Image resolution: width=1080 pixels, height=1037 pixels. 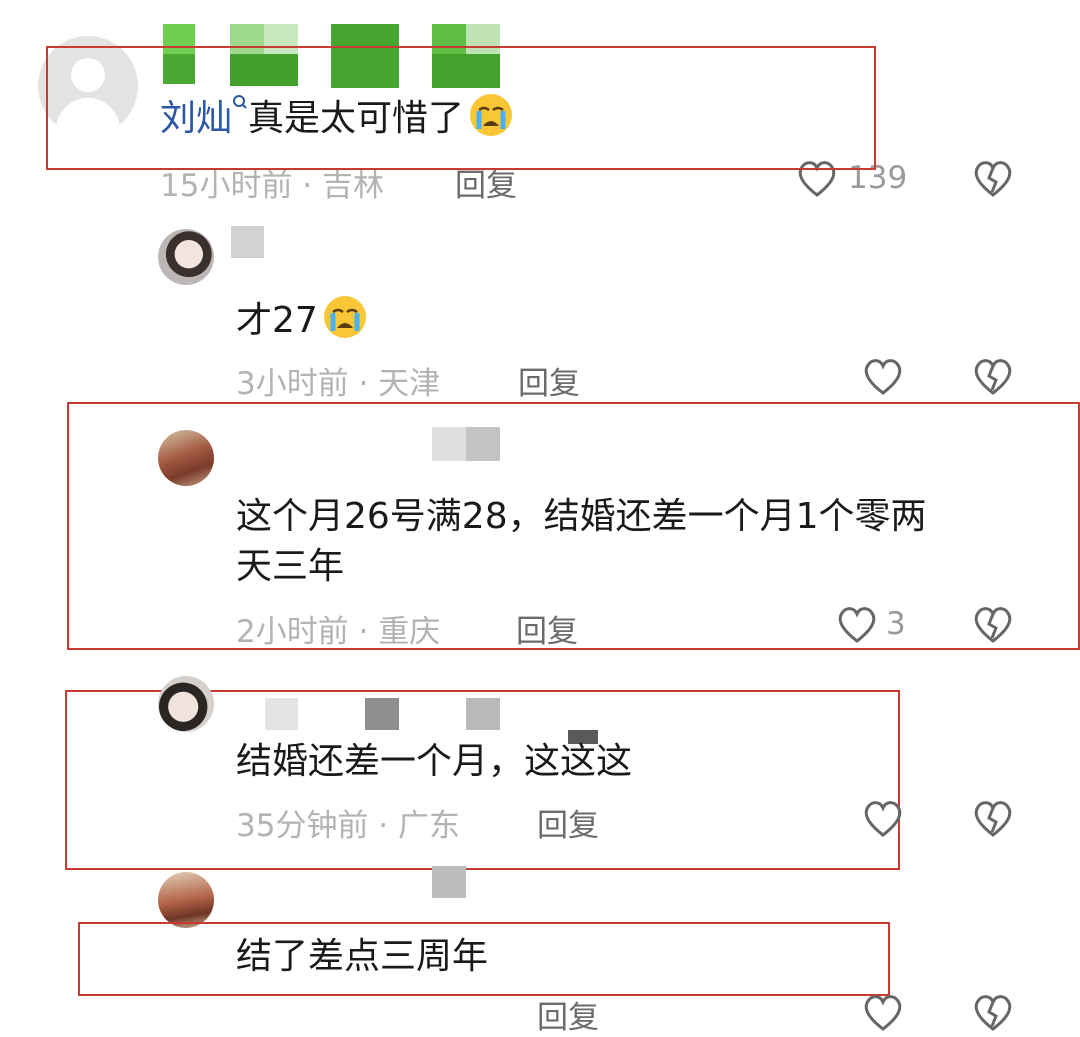 I want to click on comment-meta: 2小时前 · 重庆, so click(x=338, y=632).